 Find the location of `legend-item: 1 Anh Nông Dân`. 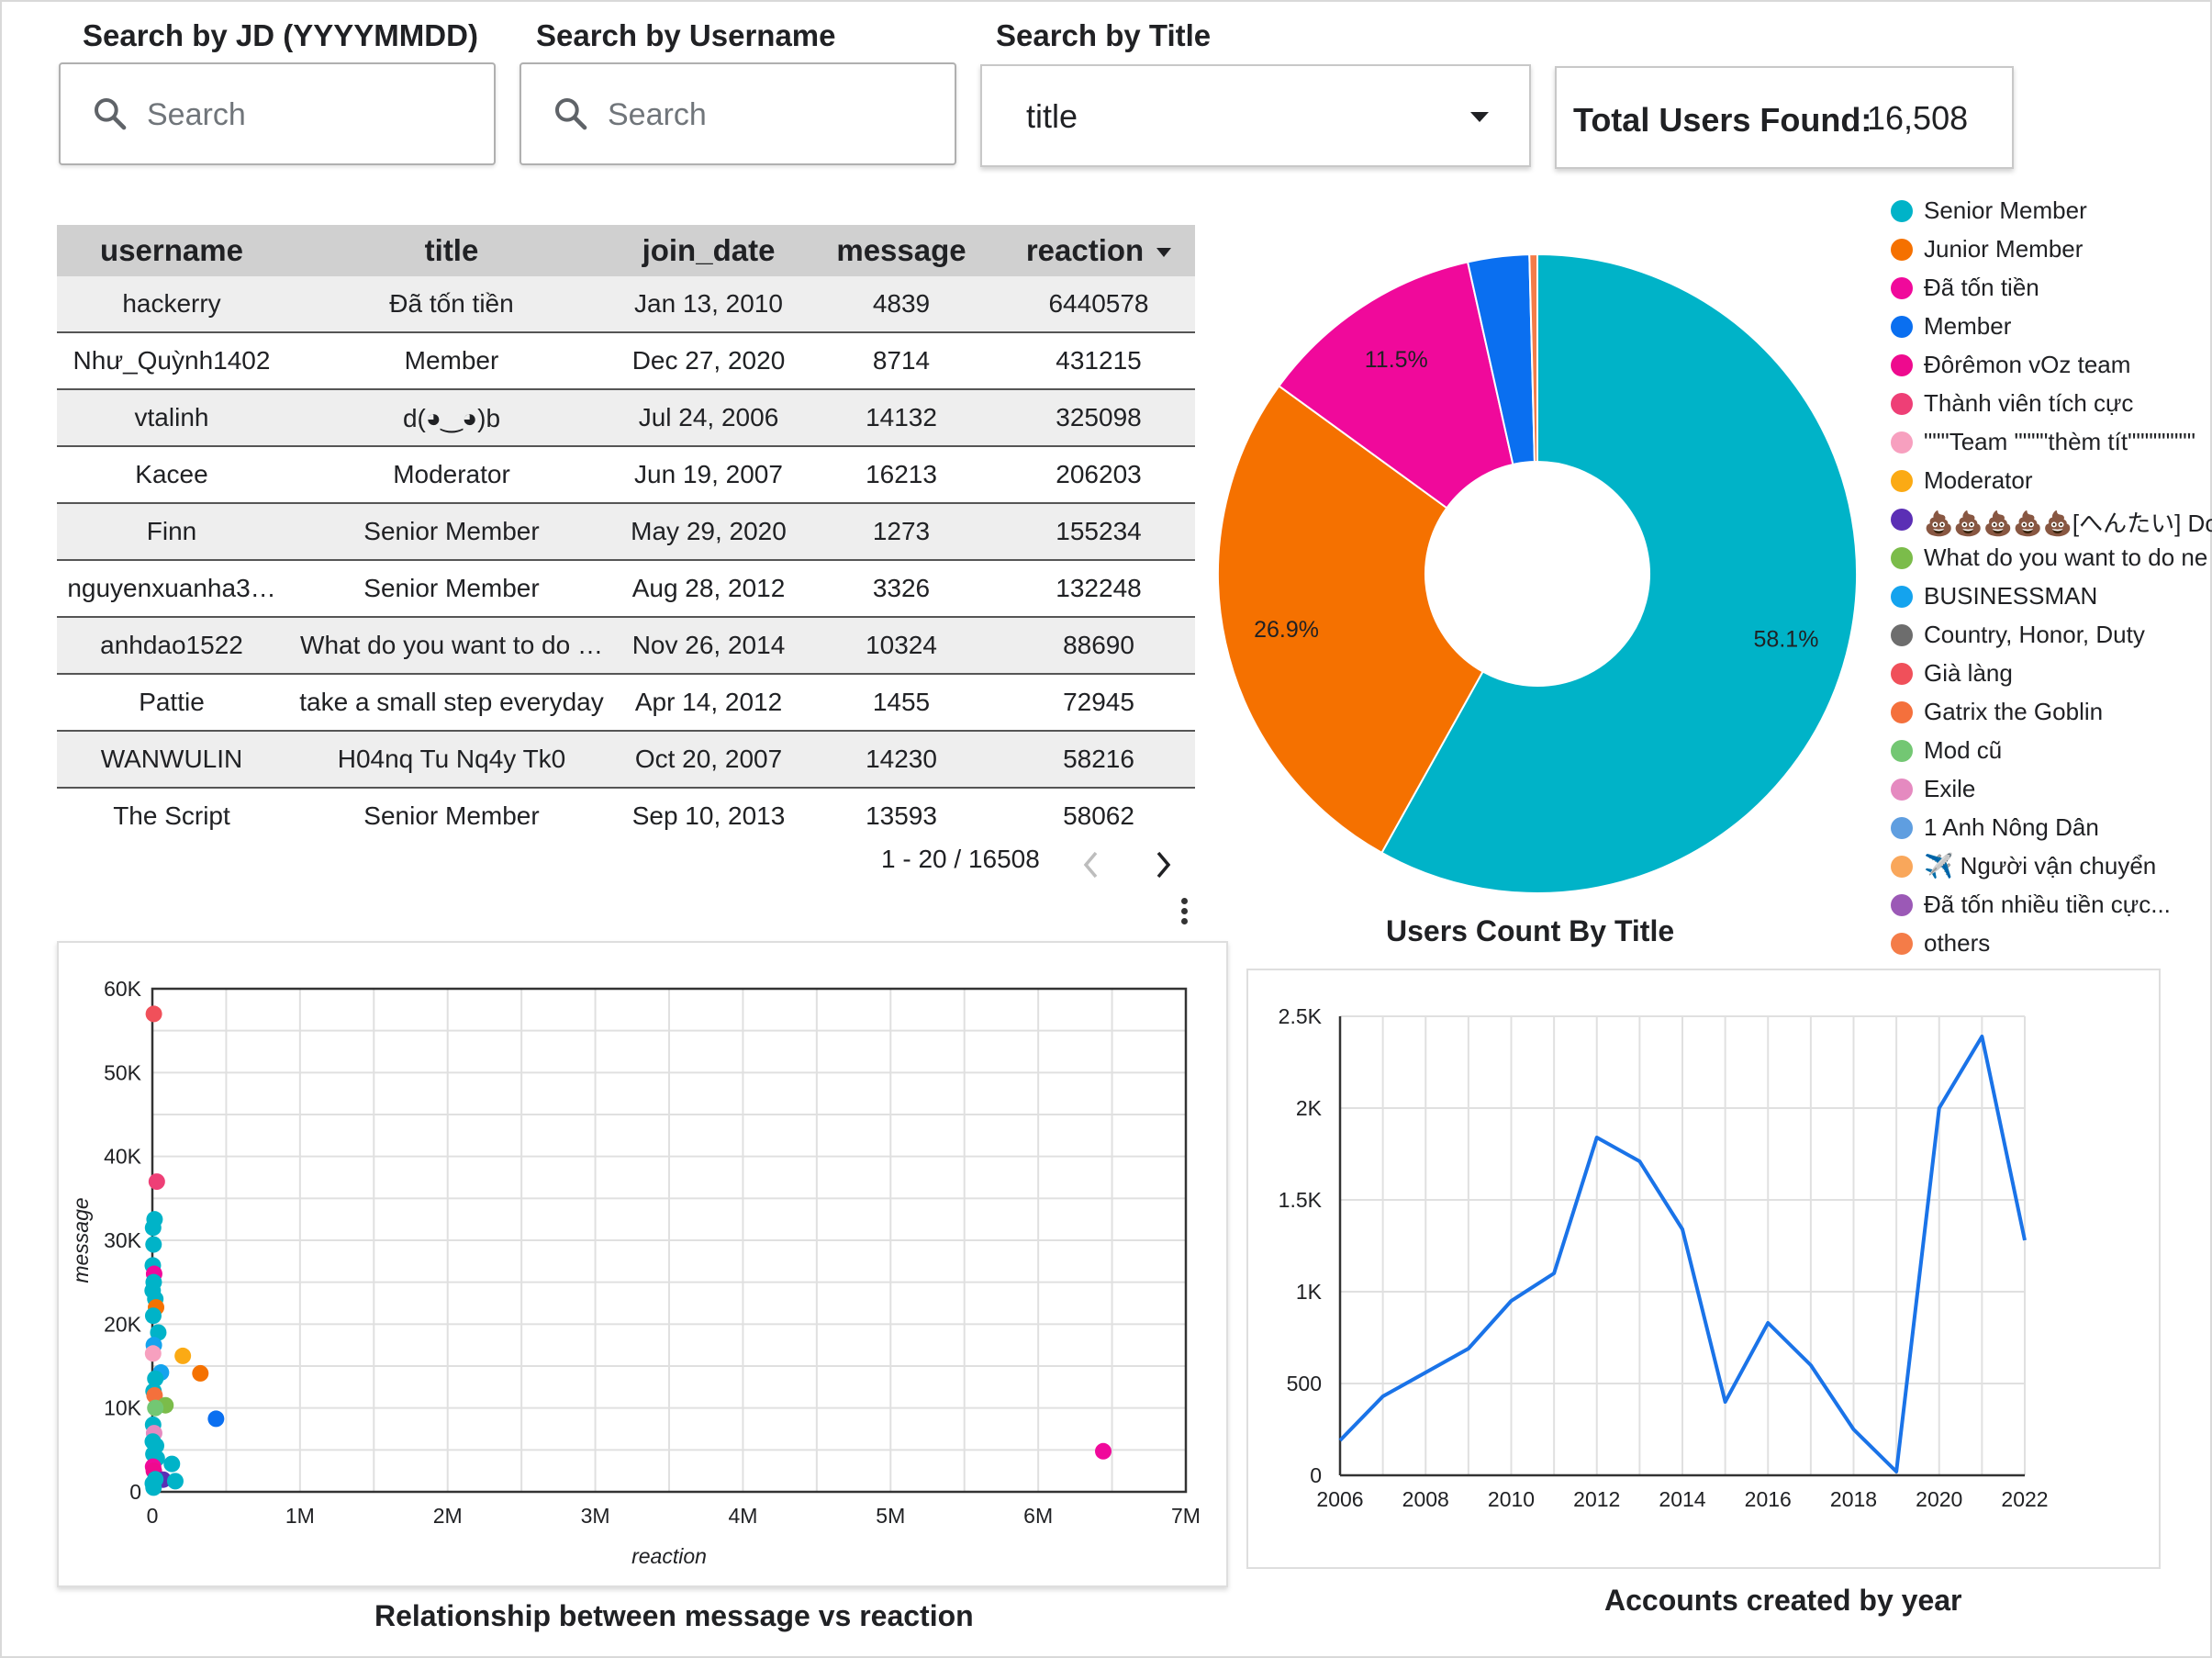

legend-item: 1 Anh Nông Dân is located at coordinates (2051, 829).